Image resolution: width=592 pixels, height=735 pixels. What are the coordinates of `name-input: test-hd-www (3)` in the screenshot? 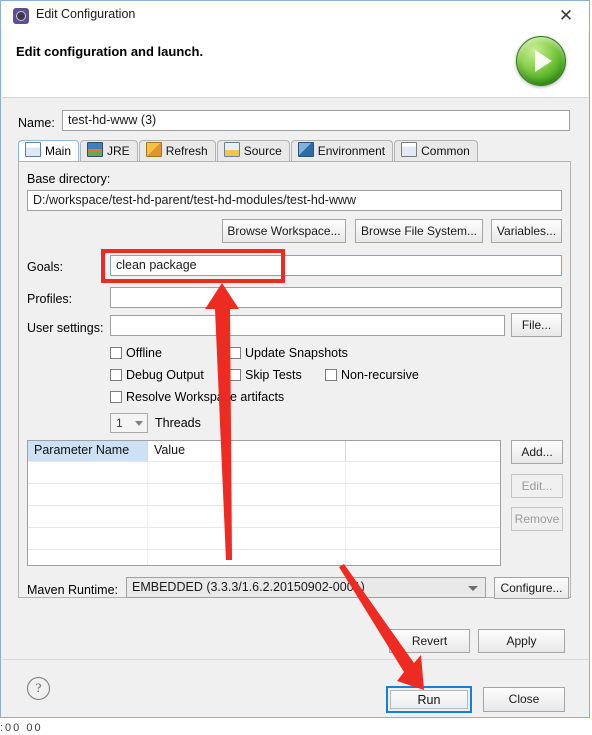 It's located at (316, 120).